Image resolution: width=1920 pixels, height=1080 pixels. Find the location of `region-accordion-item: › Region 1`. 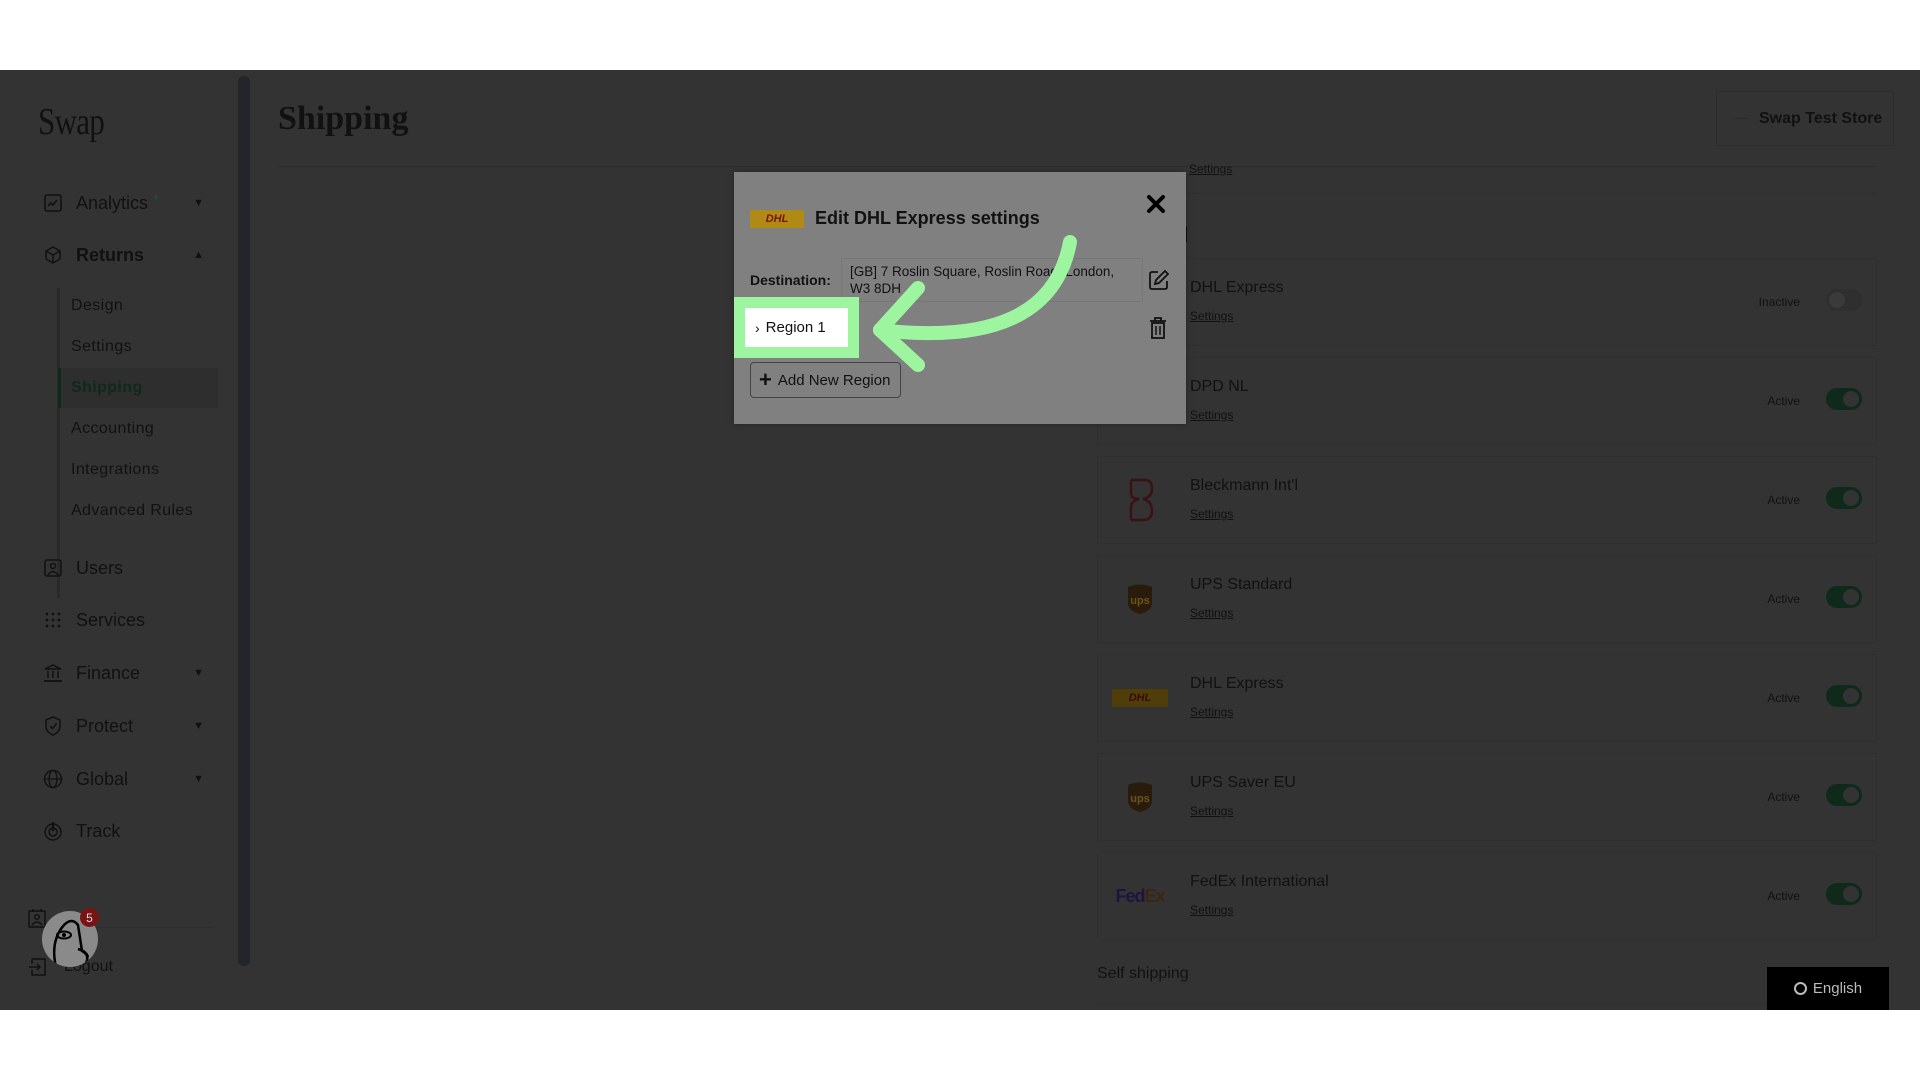

region-accordion-item: › Region 1 is located at coordinates (796, 327).